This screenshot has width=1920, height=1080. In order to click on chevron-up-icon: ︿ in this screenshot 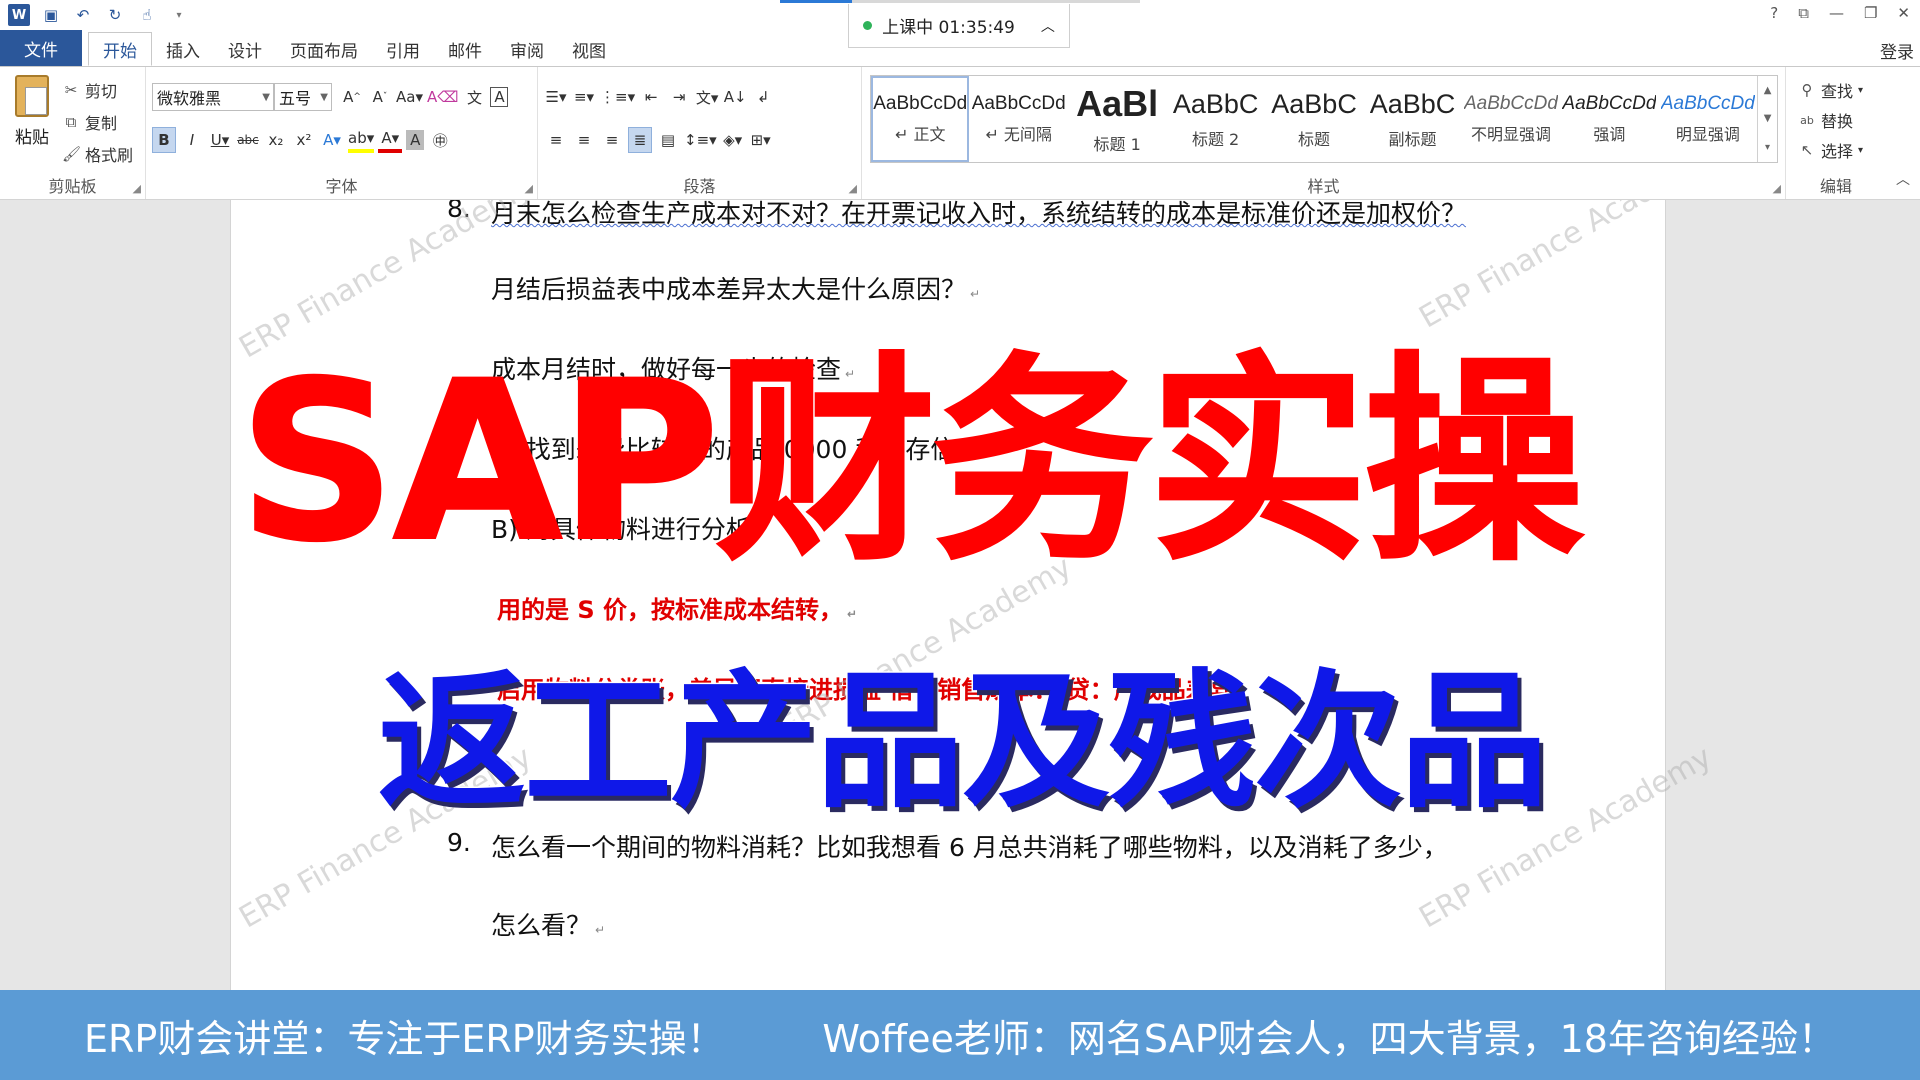, I will do `click(1048, 26)`.